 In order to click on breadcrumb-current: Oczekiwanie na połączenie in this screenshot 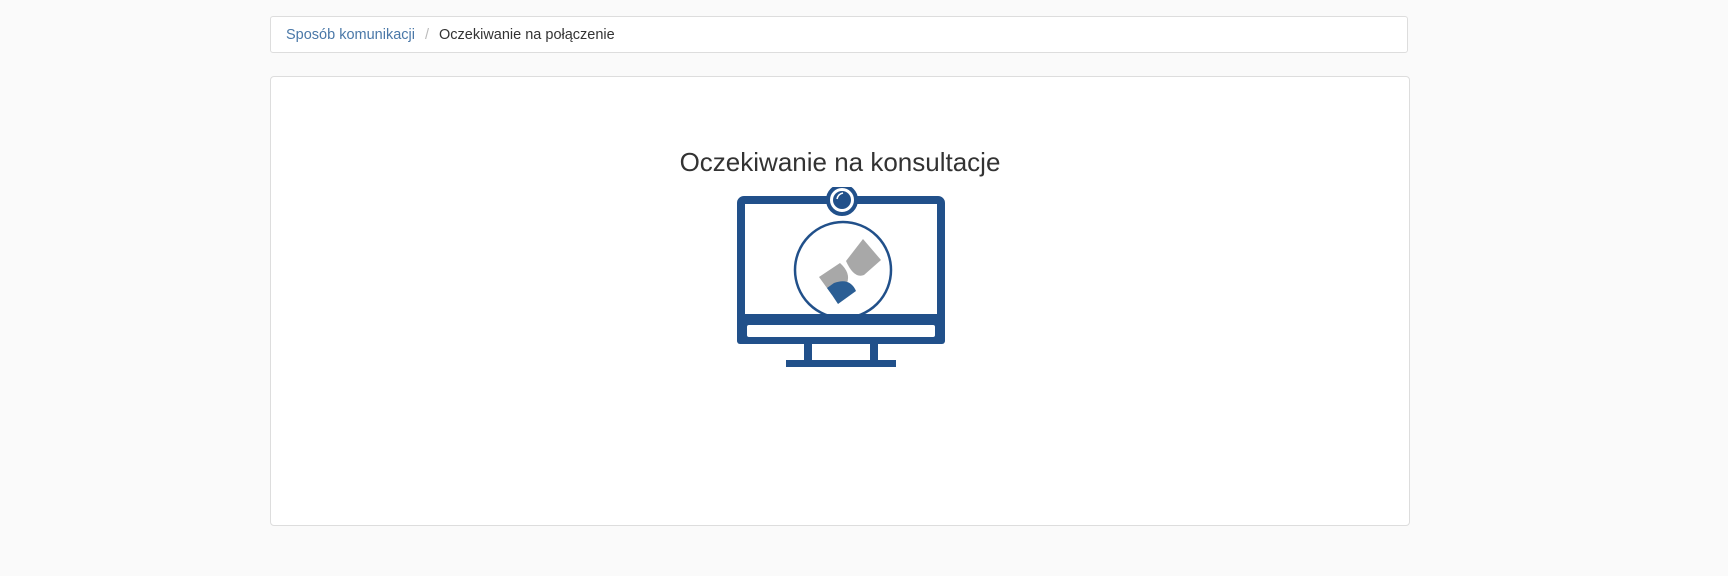, I will do `click(527, 34)`.